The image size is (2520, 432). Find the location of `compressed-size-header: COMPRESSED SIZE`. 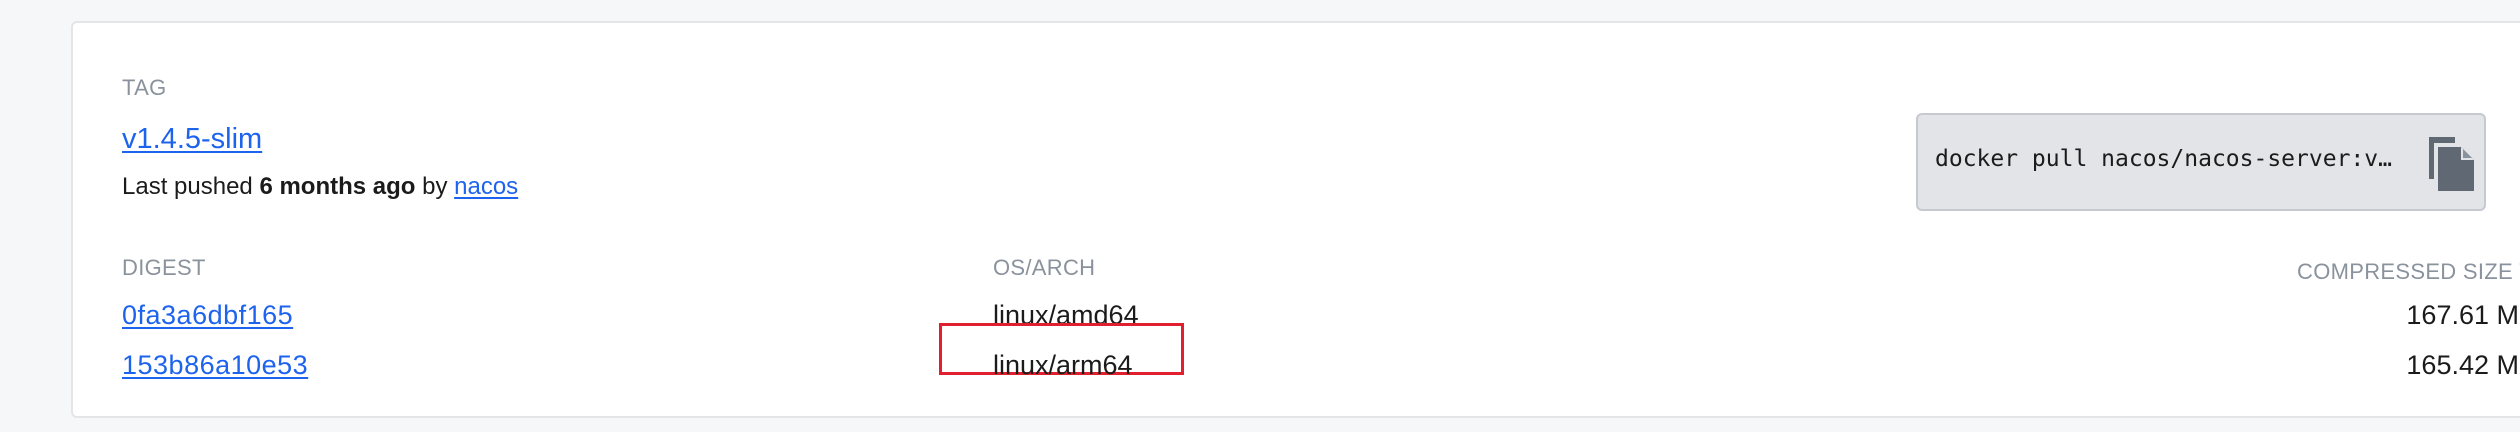

compressed-size-header: COMPRESSED SIZE is located at coordinates (2408, 270).